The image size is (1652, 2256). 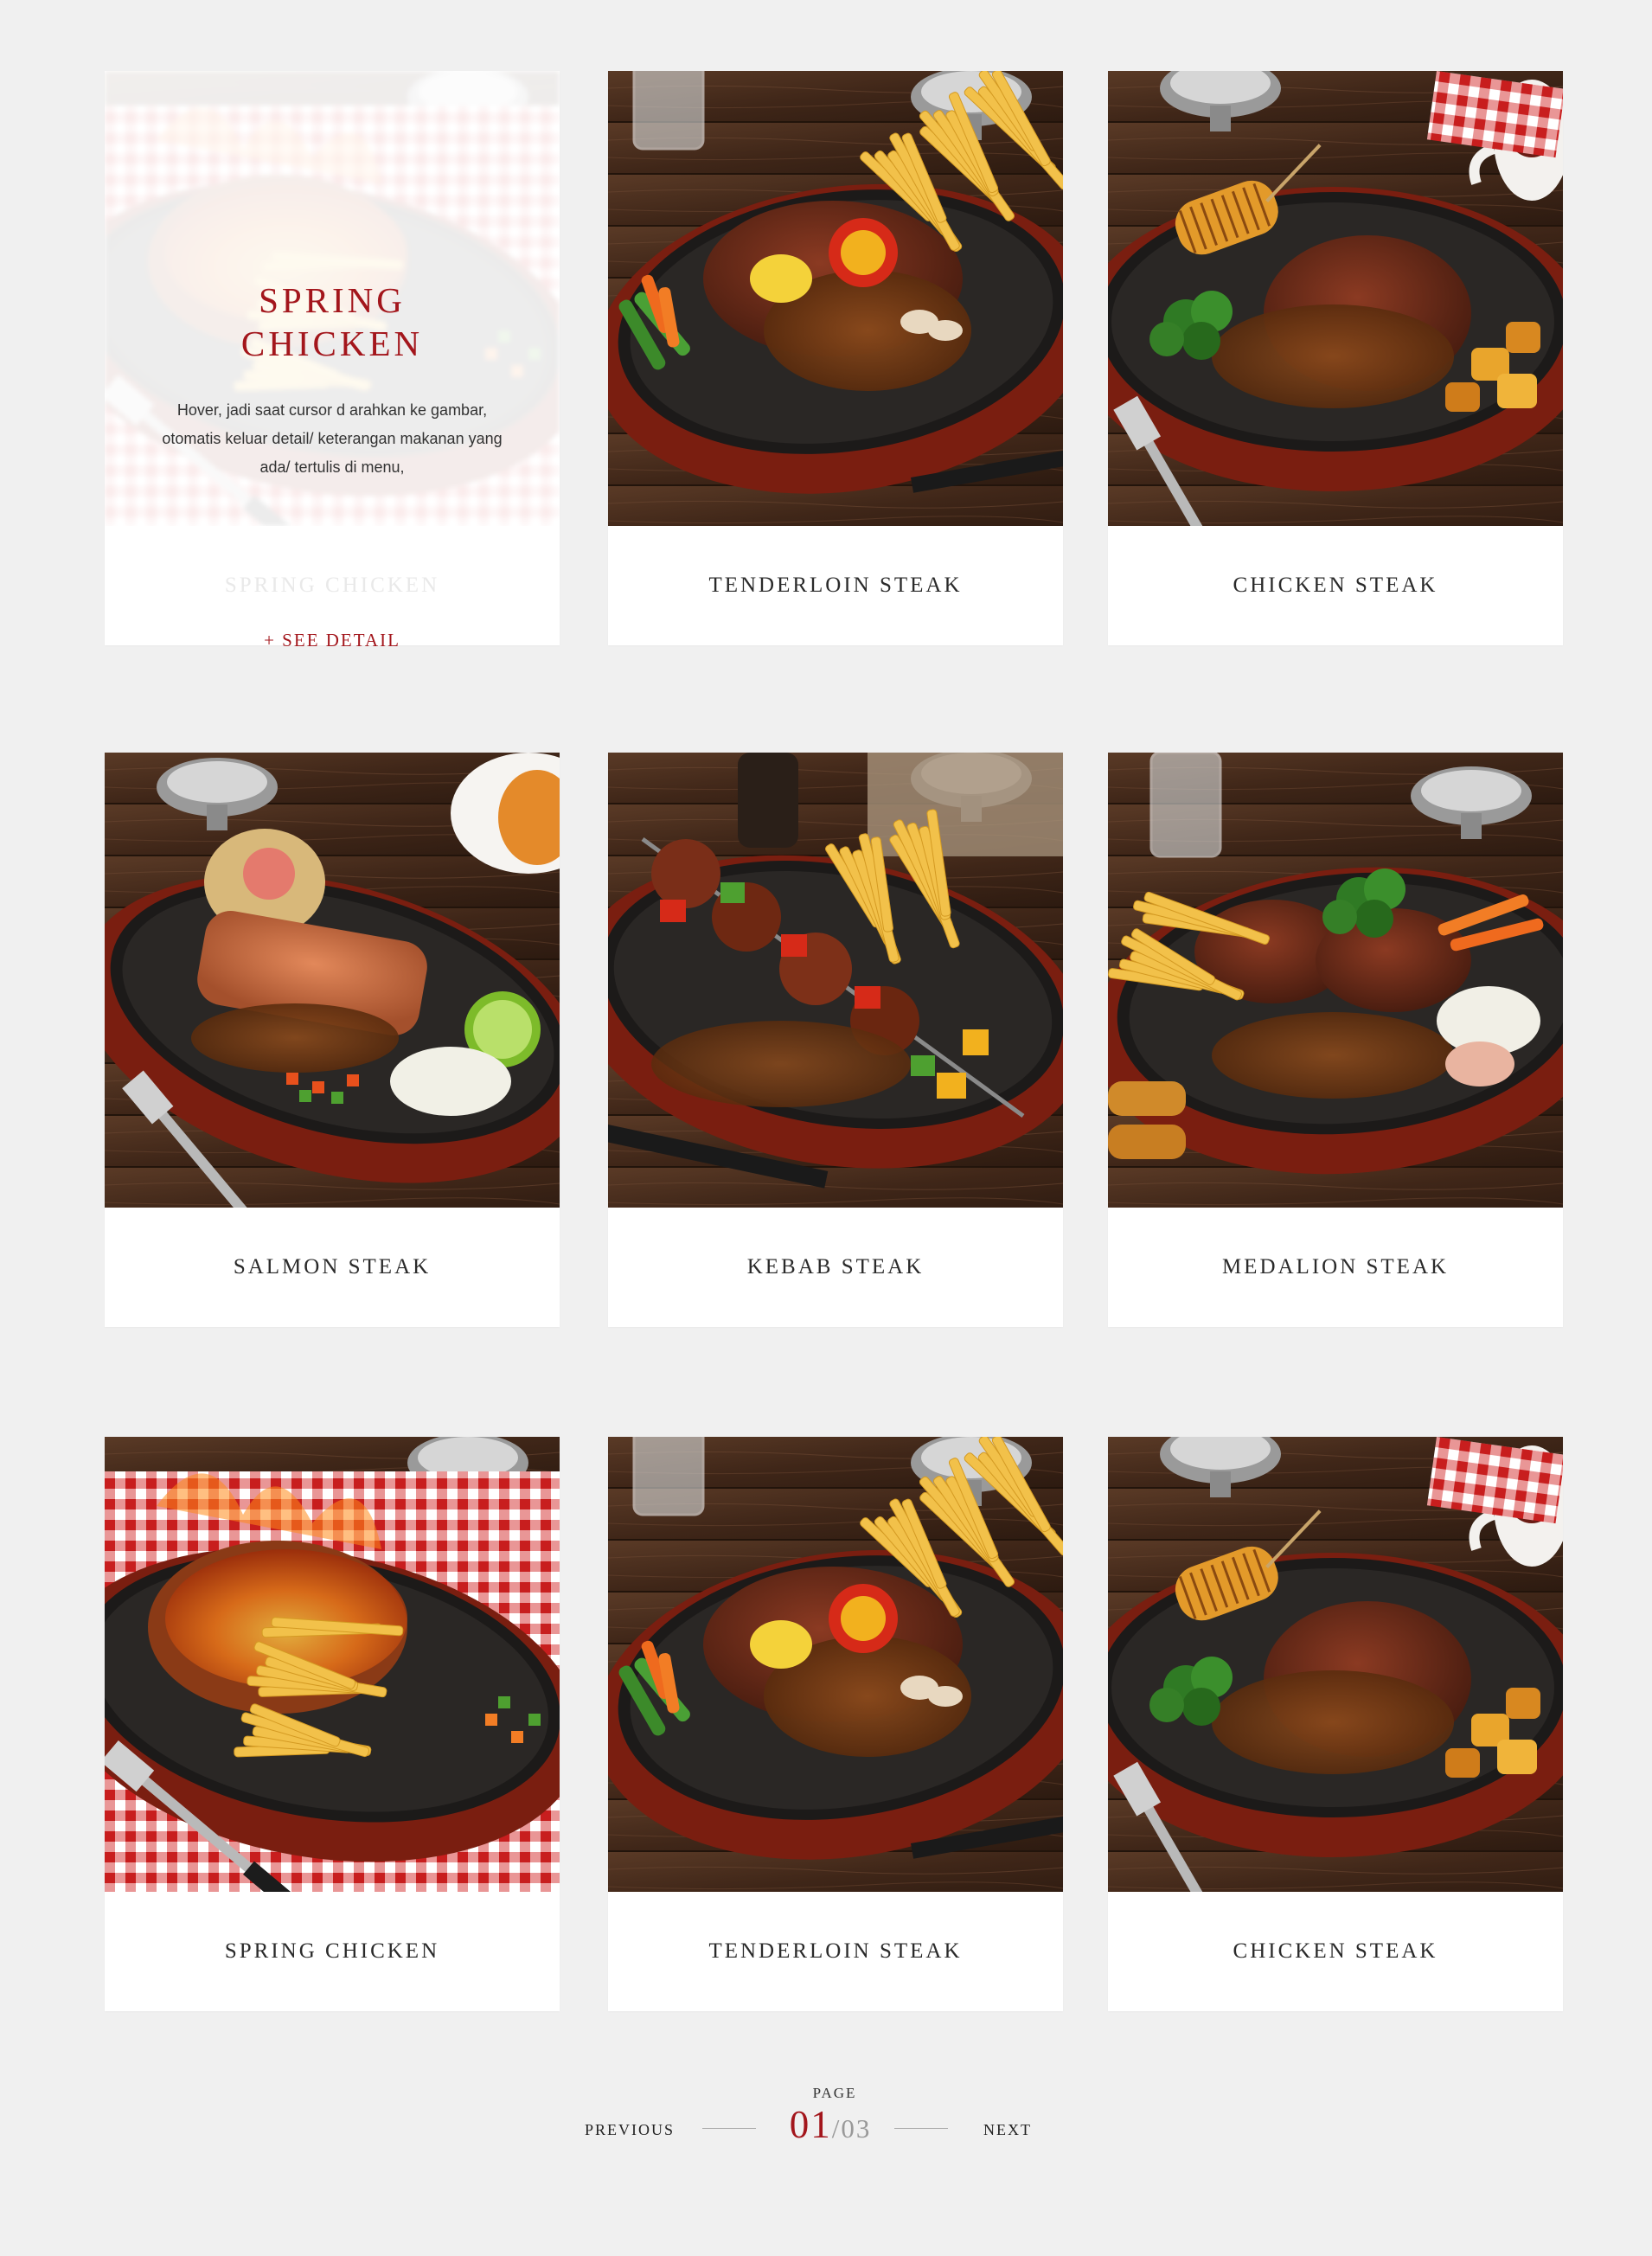 What do you see at coordinates (630, 2130) in the screenshot?
I see `previous-button: PREVIOUS` at bounding box center [630, 2130].